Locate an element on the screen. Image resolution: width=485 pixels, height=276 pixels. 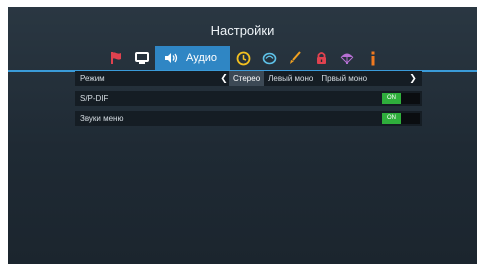
brush-icon is located at coordinates (295, 57).